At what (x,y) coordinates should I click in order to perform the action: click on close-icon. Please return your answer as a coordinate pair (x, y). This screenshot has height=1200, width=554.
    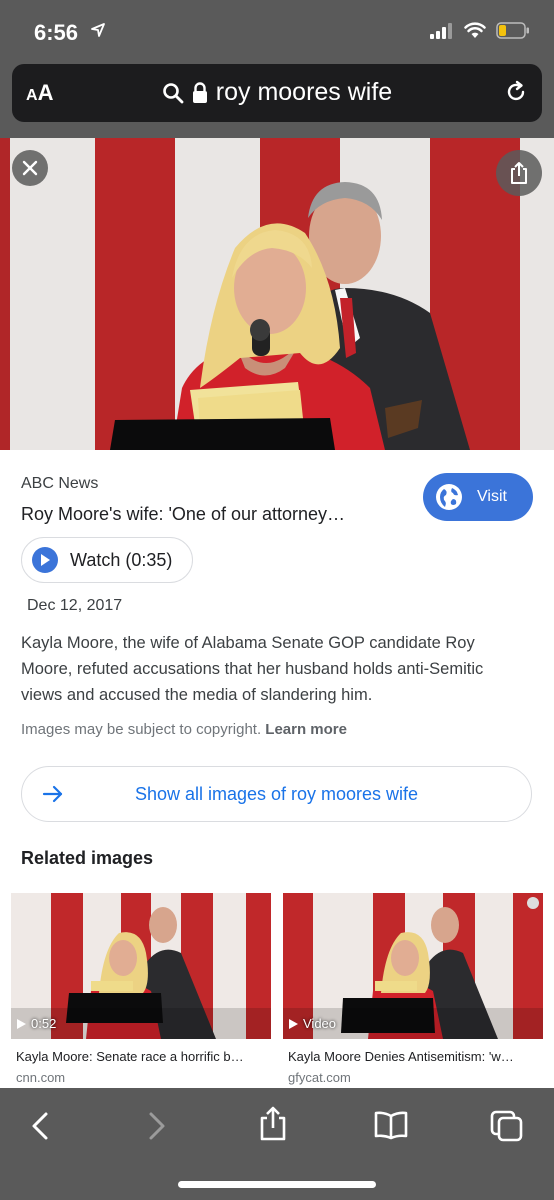
    Looking at the image, I should click on (30, 168).